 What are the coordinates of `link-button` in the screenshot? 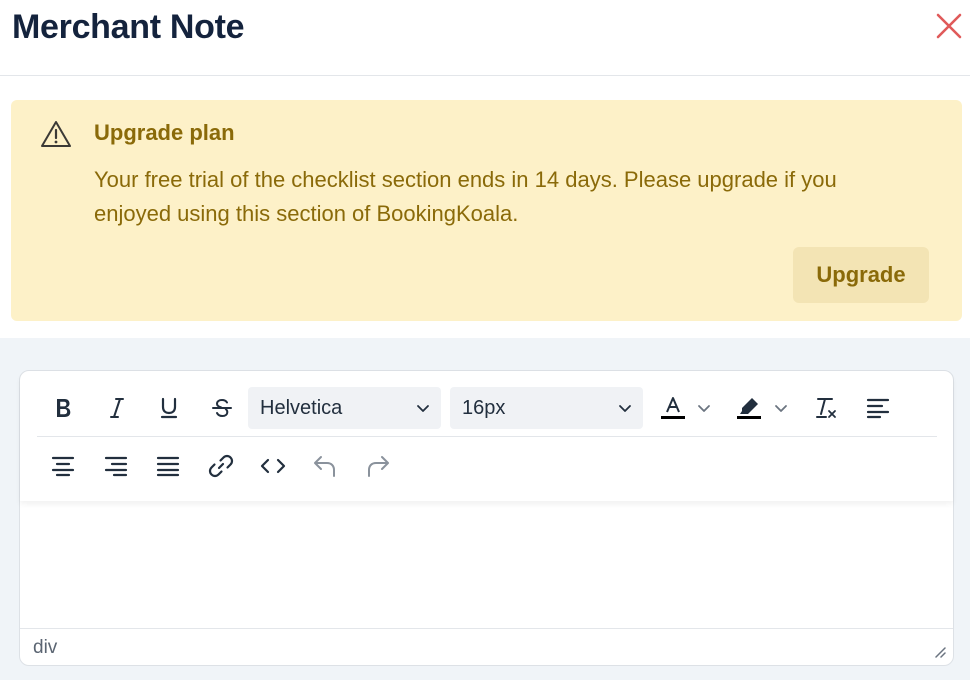 It's located at (221, 466).